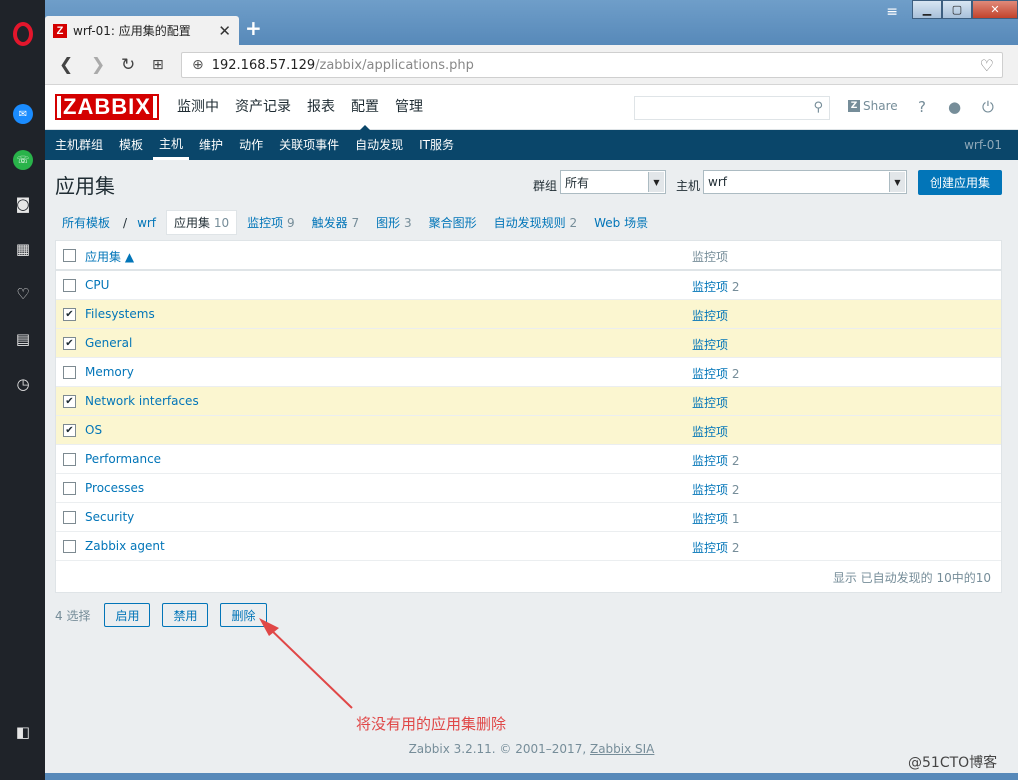 This screenshot has width=1018, height=780. What do you see at coordinates (263, 107) in the screenshot?
I see `menu-inventory: 资产记录` at bounding box center [263, 107].